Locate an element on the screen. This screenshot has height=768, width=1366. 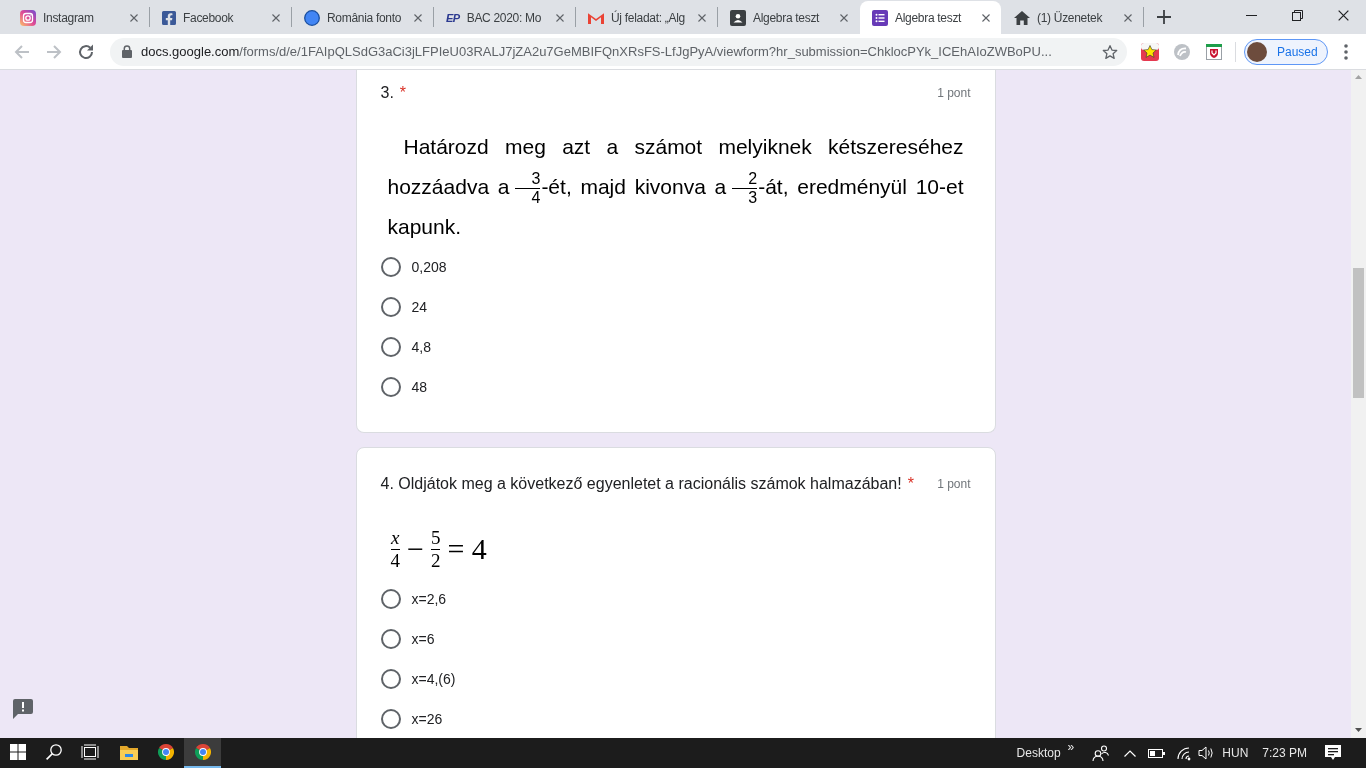
search-icon is located at coordinates (54, 752).